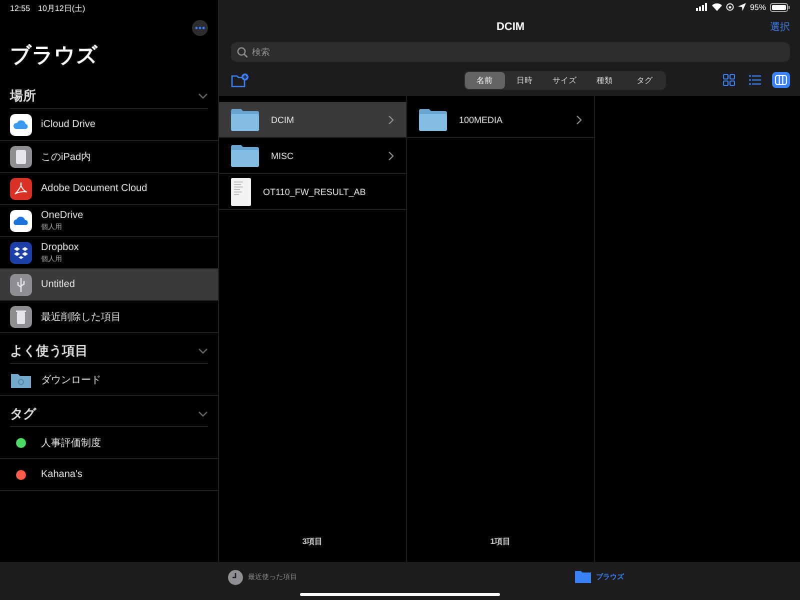 This screenshot has width=800, height=600. I want to click on wifi-icon, so click(717, 7).